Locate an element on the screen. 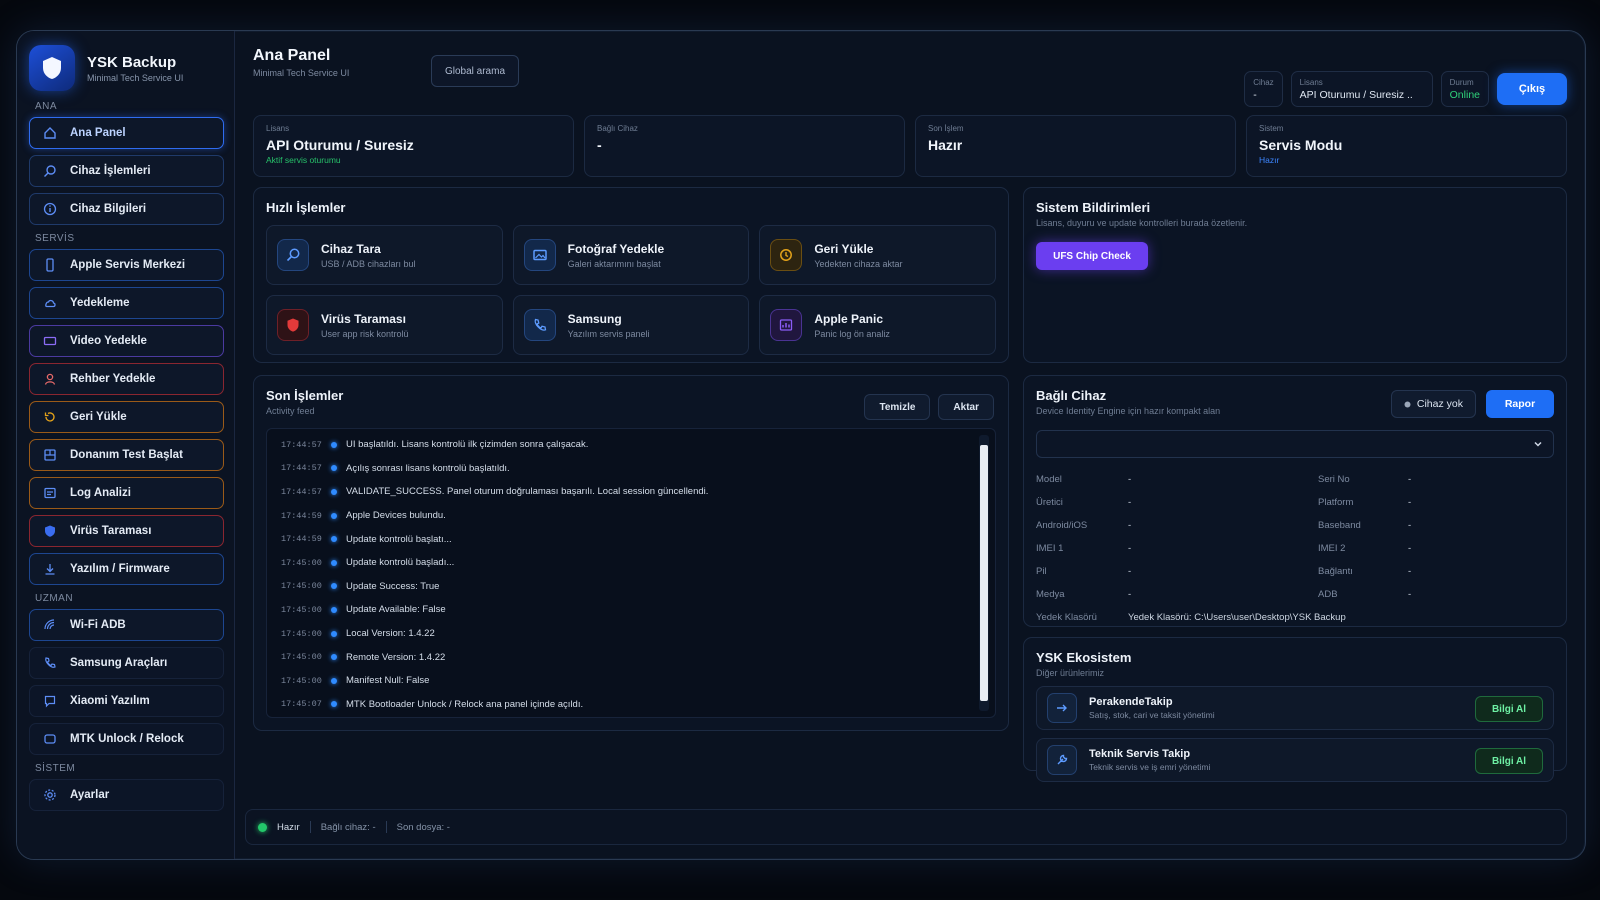  chip-value: API Oturumu / Suresiz .. is located at coordinates (1356, 94).